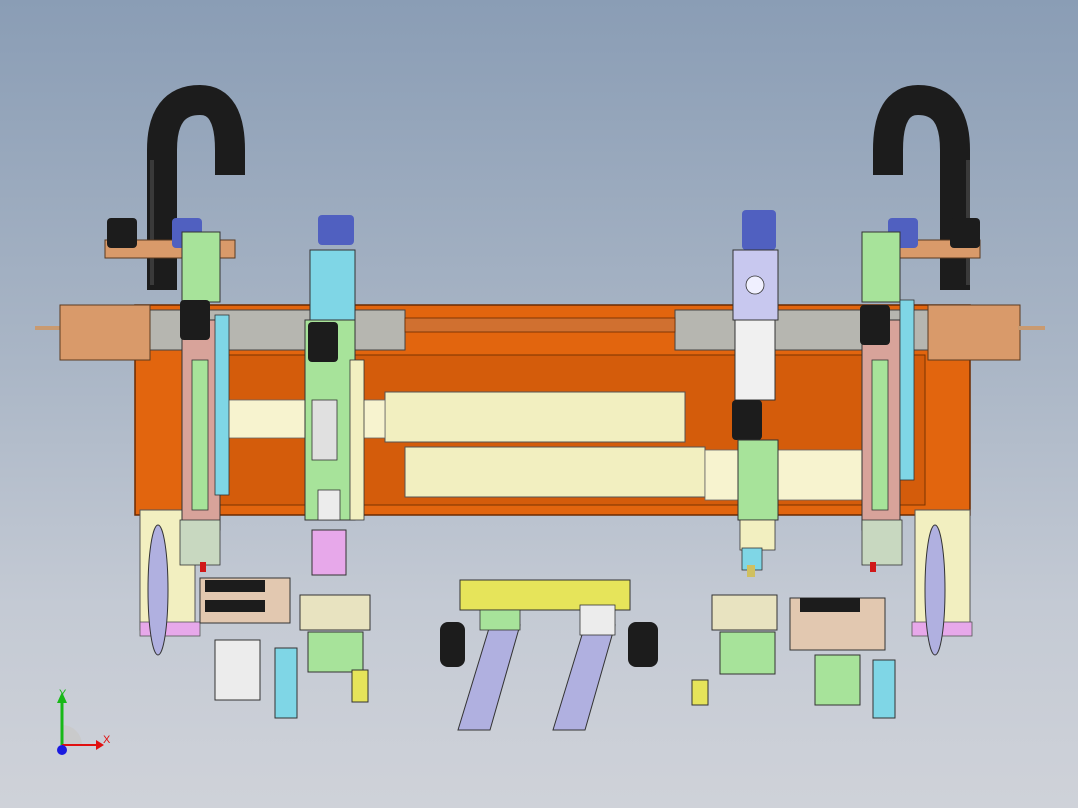  I want to click on right-side-motor, so click(986, 332).